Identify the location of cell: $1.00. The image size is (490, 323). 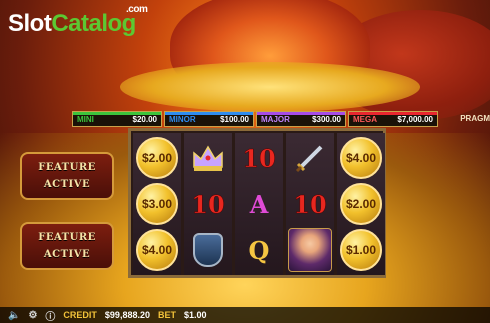
(361, 250).